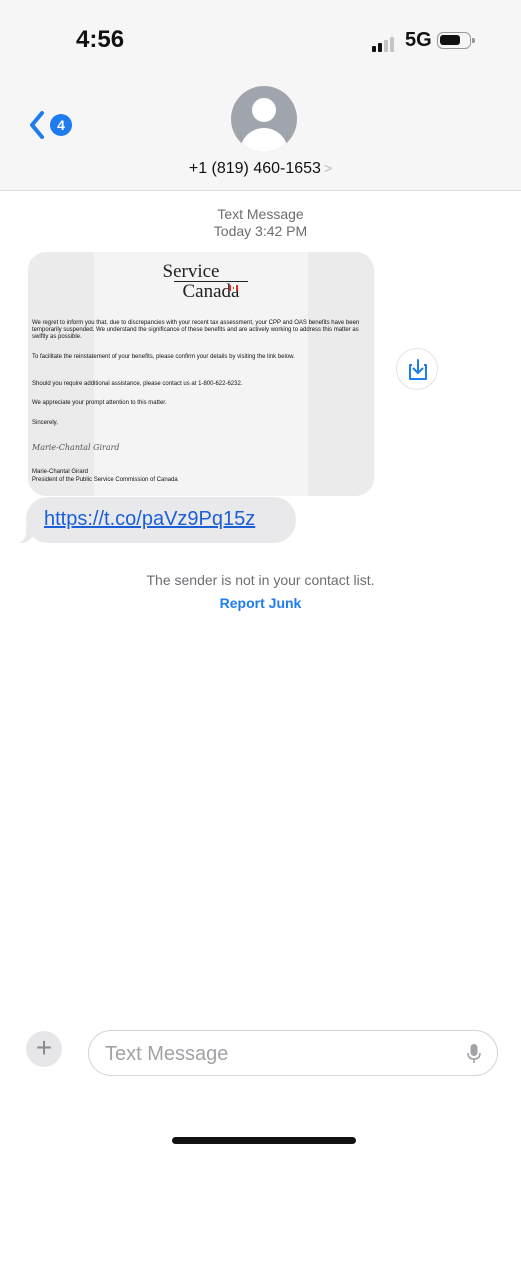  Describe the element at coordinates (254, 168) in the screenshot. I see `contact-name: +1 (819) 460-1653` at that location.